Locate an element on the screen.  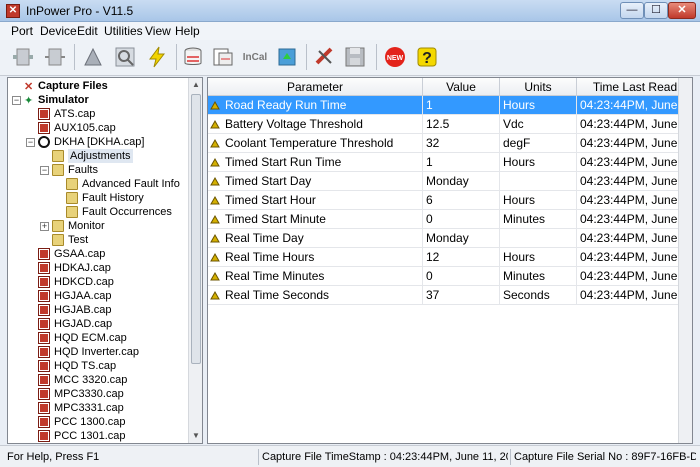
scroll-down-arrow: ▼ is located at coordinates (195, 436).